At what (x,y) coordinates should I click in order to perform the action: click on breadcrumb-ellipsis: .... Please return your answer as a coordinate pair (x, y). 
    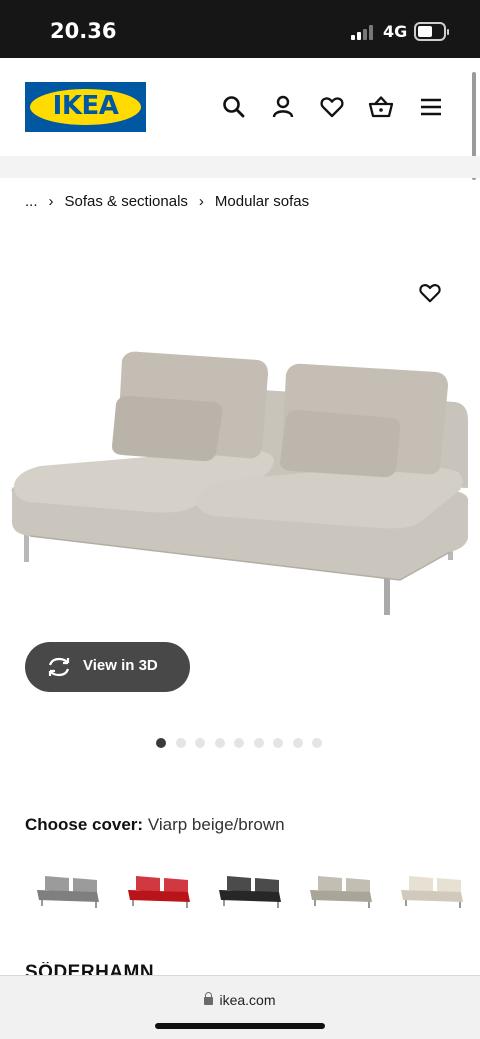
    Looking at the image, I should click on (31, 201).